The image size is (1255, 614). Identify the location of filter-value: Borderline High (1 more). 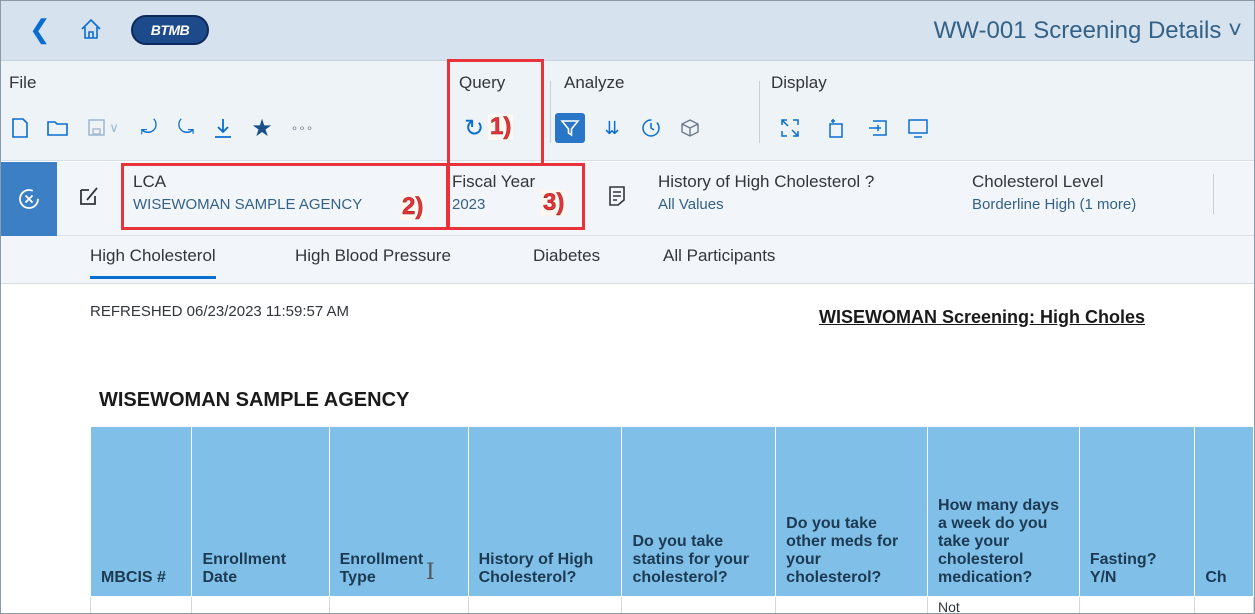
(1054, 204).